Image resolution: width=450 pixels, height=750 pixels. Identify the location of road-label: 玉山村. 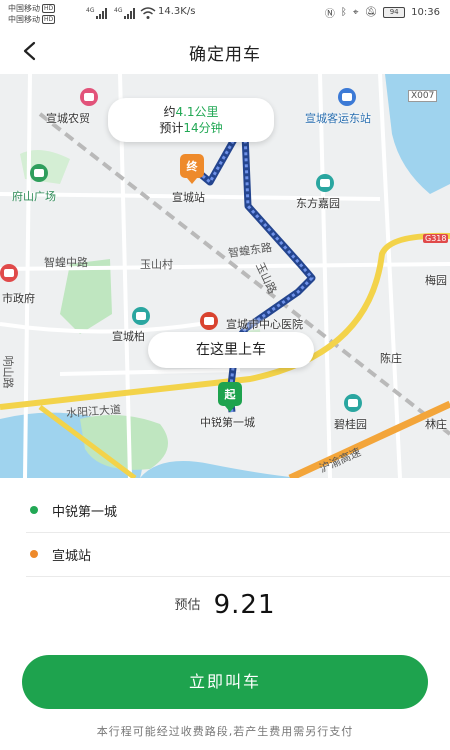
(156, 264).